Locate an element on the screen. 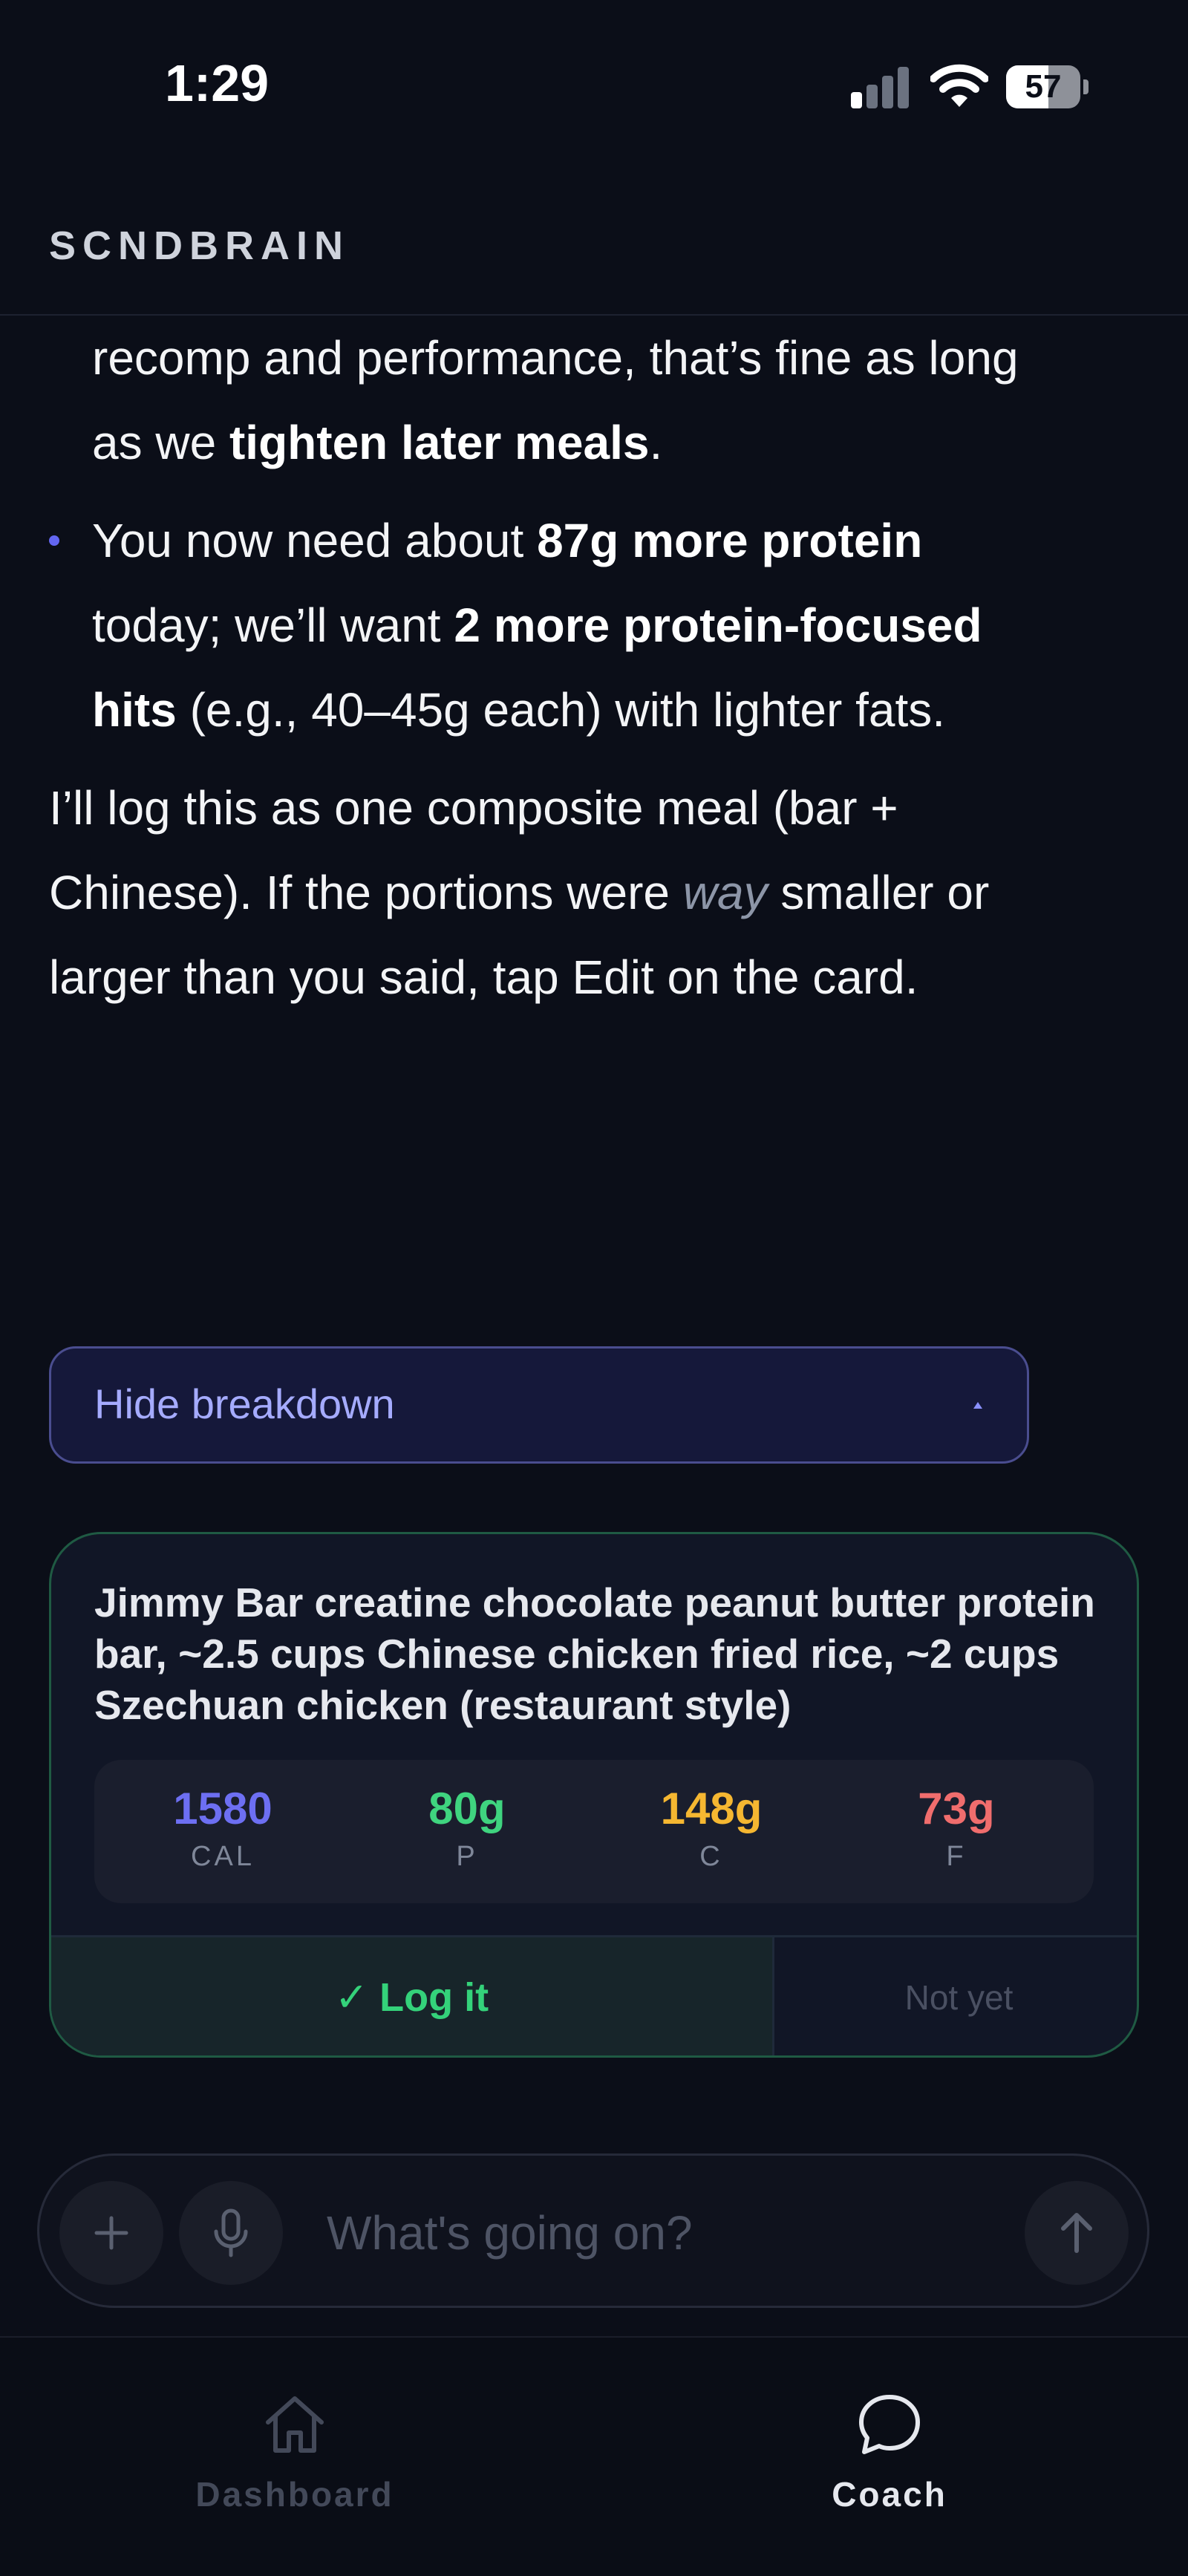 This screenshot has width=1188, height=2576. macro-carbs: 148g C is located at coordinates (712, 1829).